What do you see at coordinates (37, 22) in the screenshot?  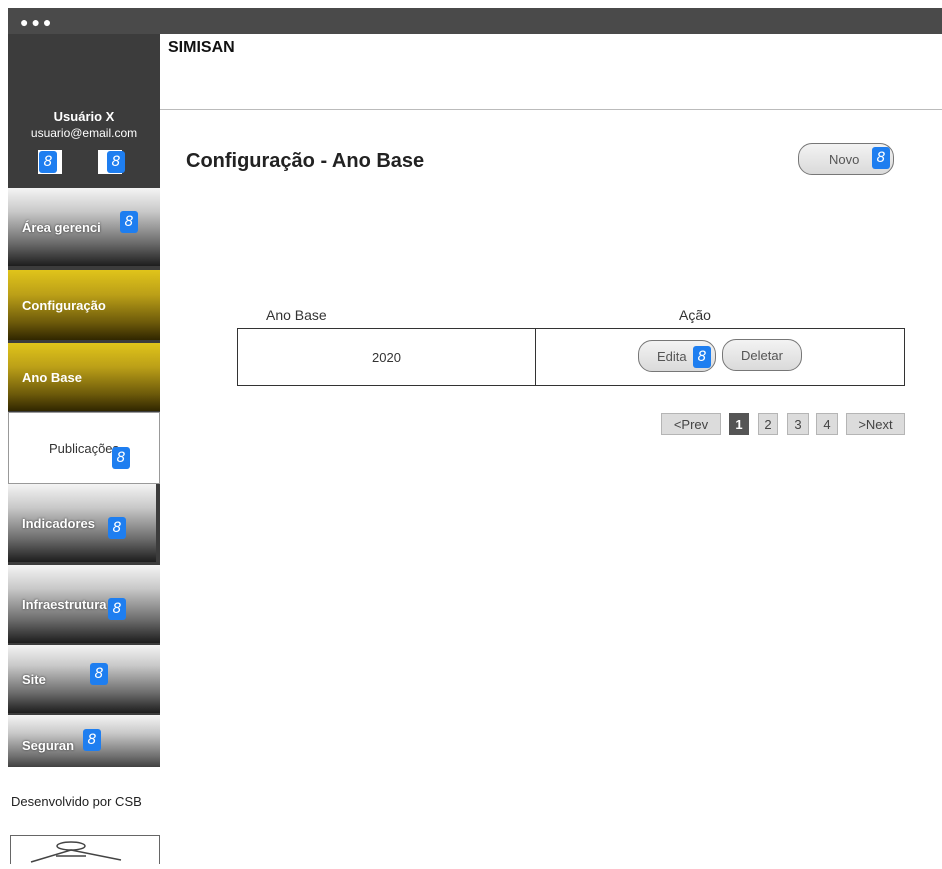 I see `window-dots-icon: ●●●` at bounding box center [37, 22].